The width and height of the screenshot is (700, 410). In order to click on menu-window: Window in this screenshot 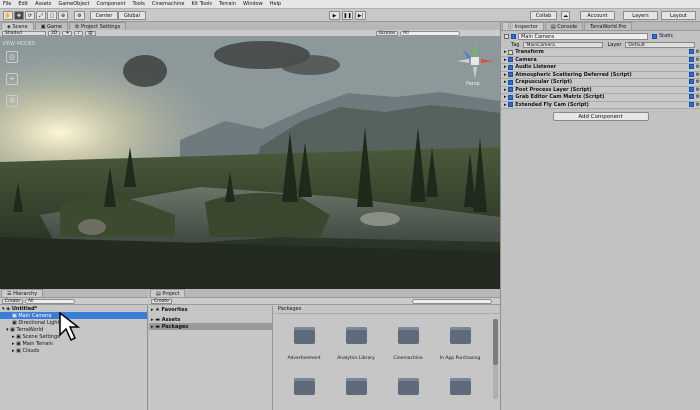, I will do `click(253, 4)`.